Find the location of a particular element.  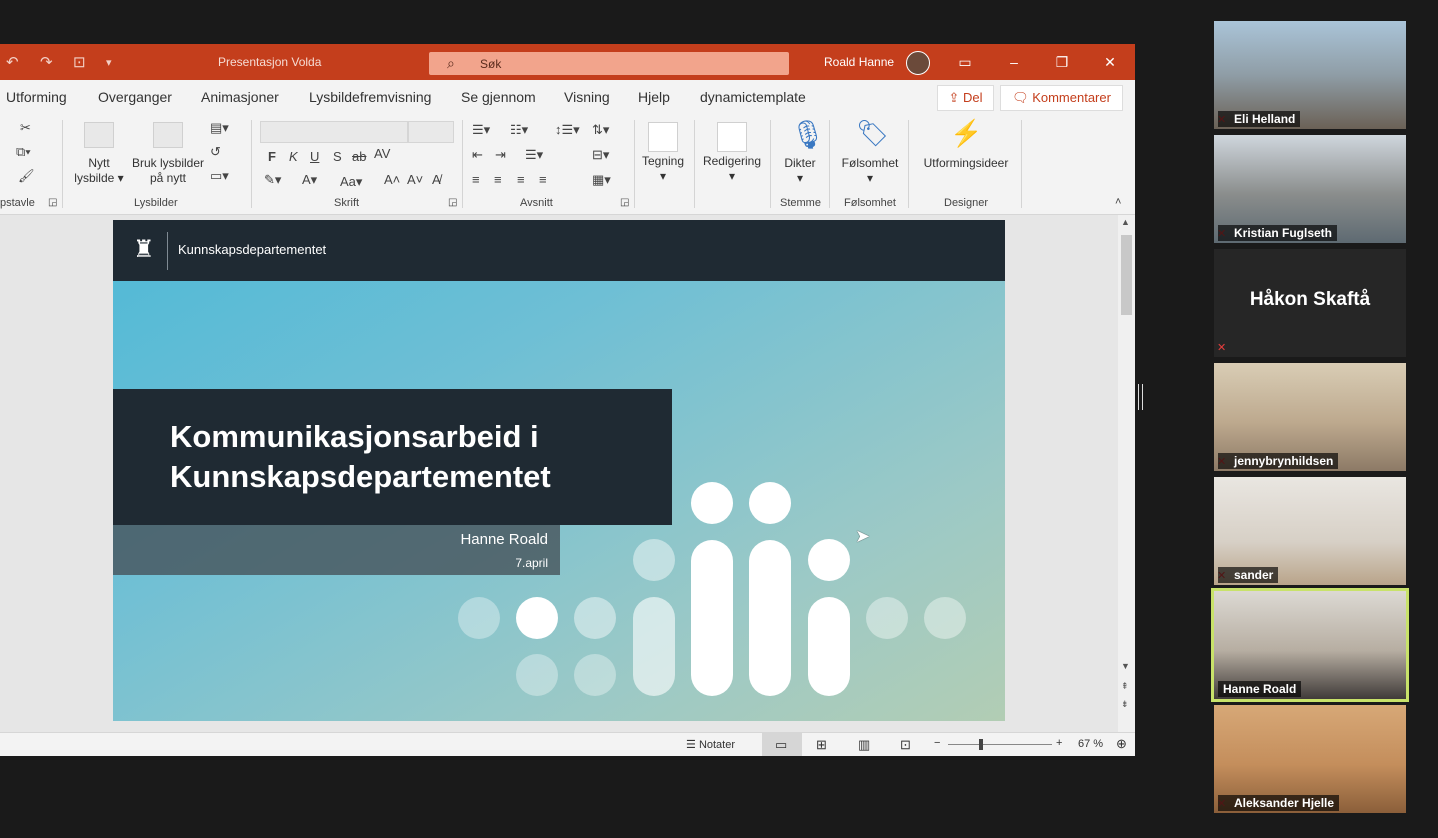

search-box: ⌕ Søk is located at coordinates (609, 63).